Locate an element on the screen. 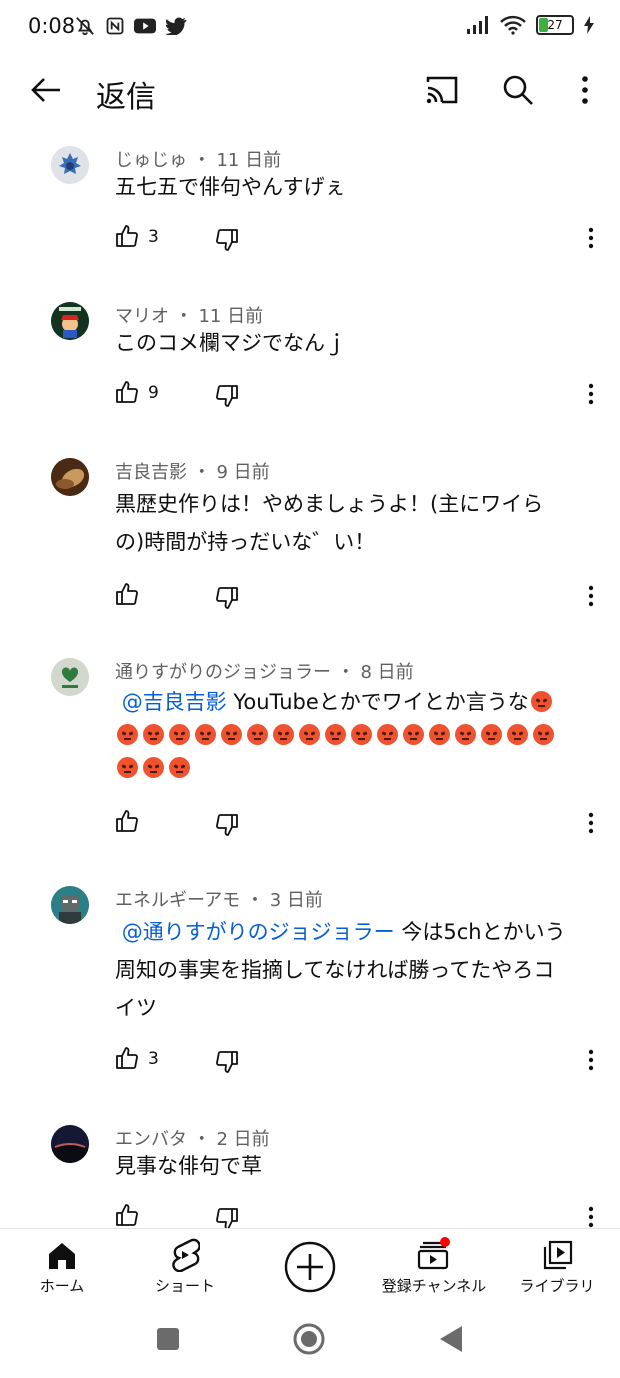 The height and width of the screenshot is (1378, 620). like-count: 3 is located at coordinates (153, 237).